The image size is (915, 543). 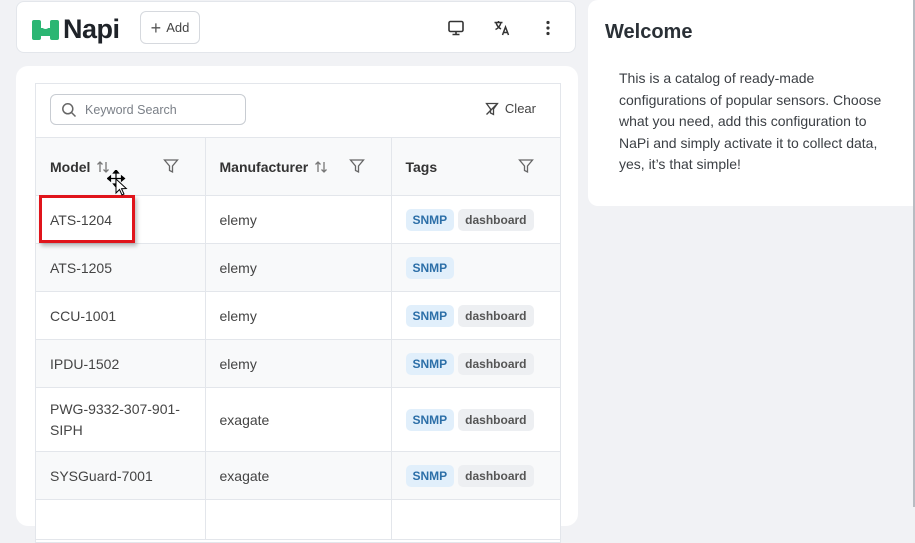 I want to click on highlight-box, so click(x=87, y=219).